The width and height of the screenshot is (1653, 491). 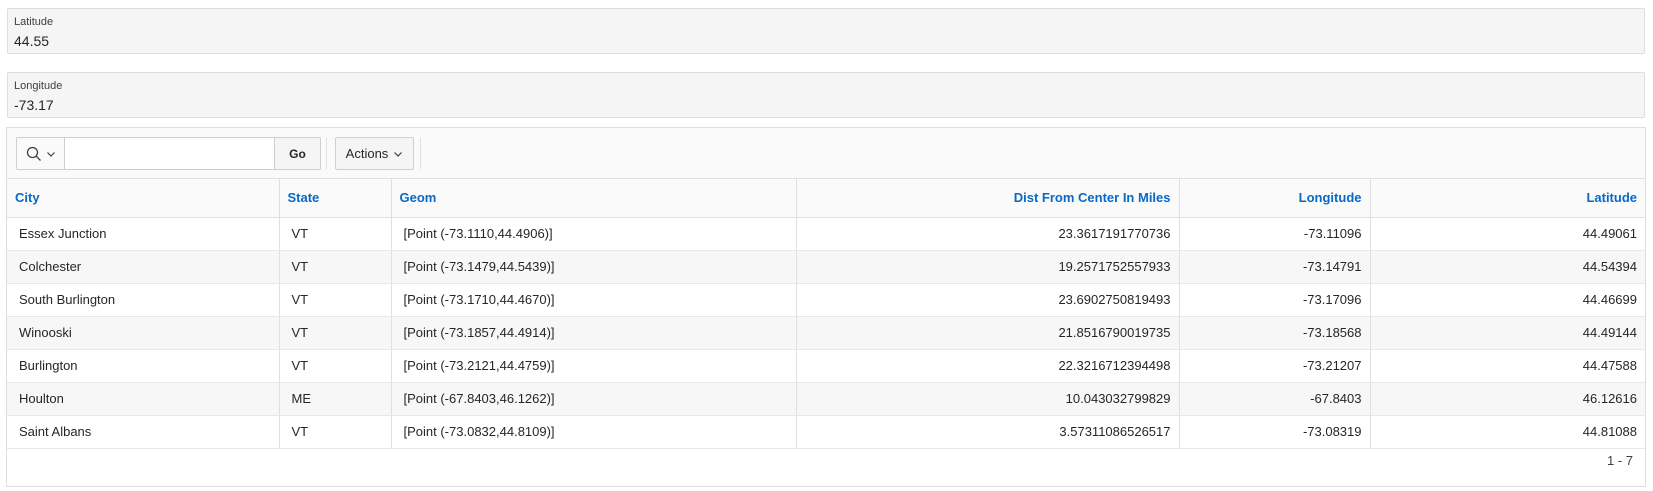 I want to click on report-toolbar: Go Actions, so click(x=826, y=153).